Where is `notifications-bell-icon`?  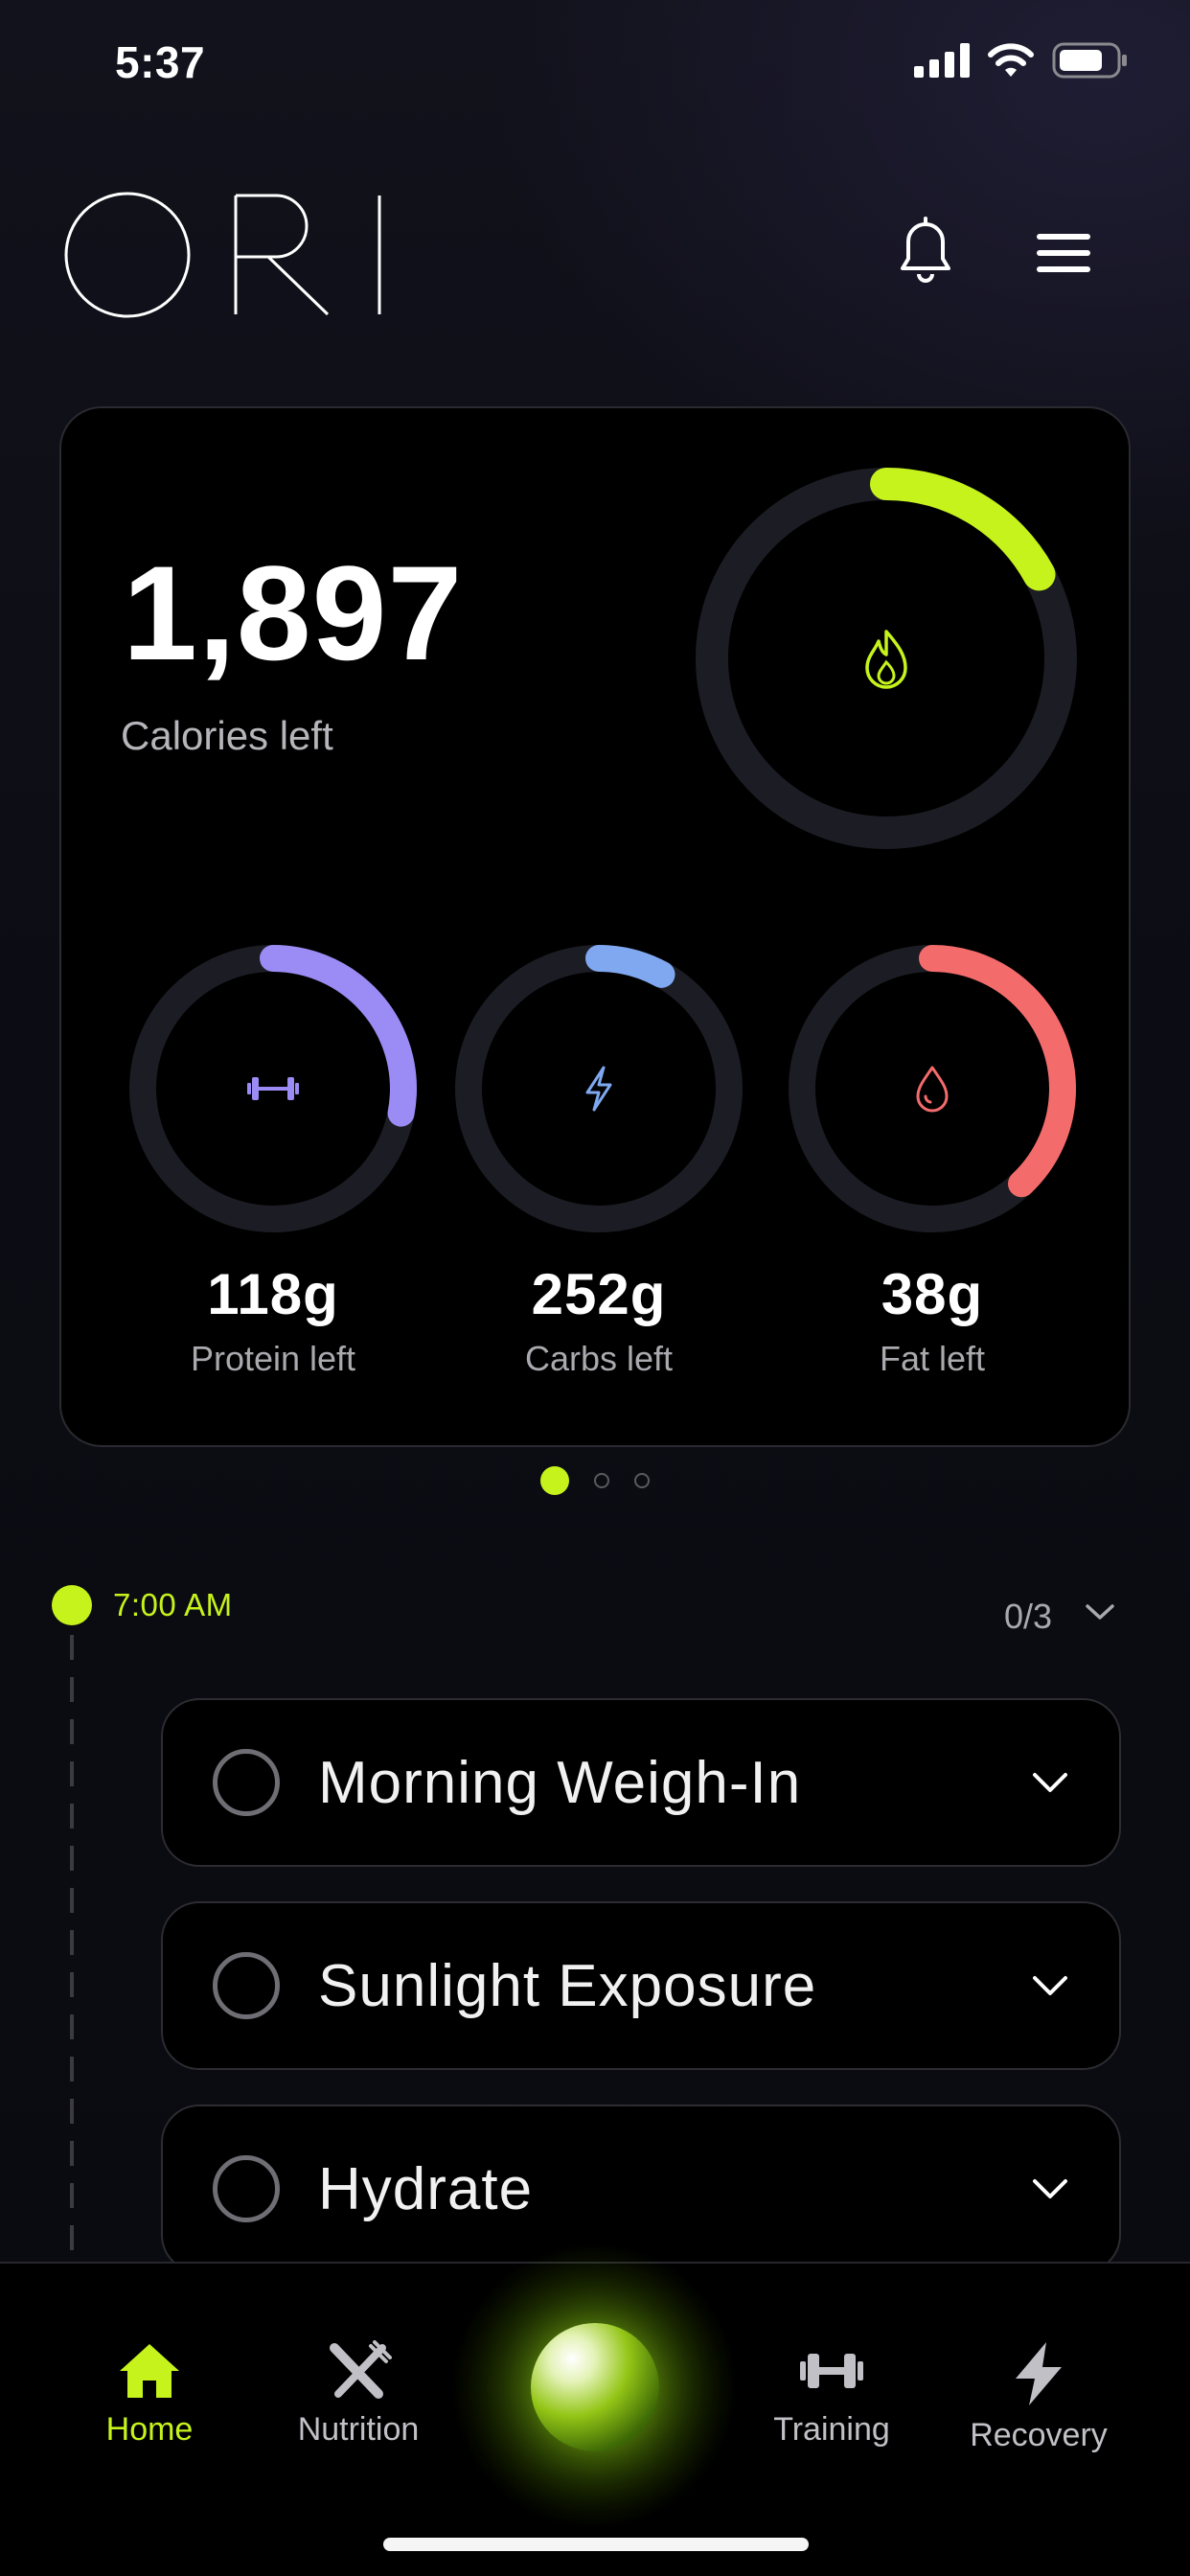
notifications-bell-icon is located at coordinates (926, 249).